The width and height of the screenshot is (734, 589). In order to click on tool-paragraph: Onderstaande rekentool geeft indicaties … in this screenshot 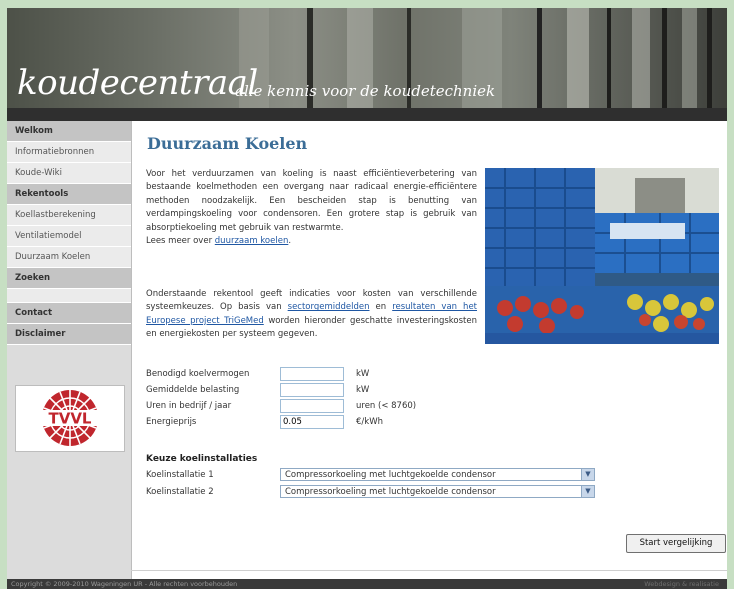, I will do `click(311, 315)`.